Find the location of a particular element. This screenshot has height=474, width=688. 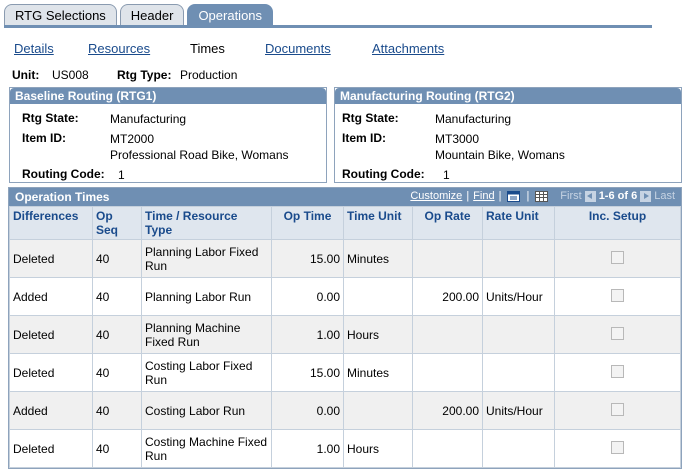

cell-time-resource-type: Planning Labor Fixed Run is located at coordinates (206, 258).